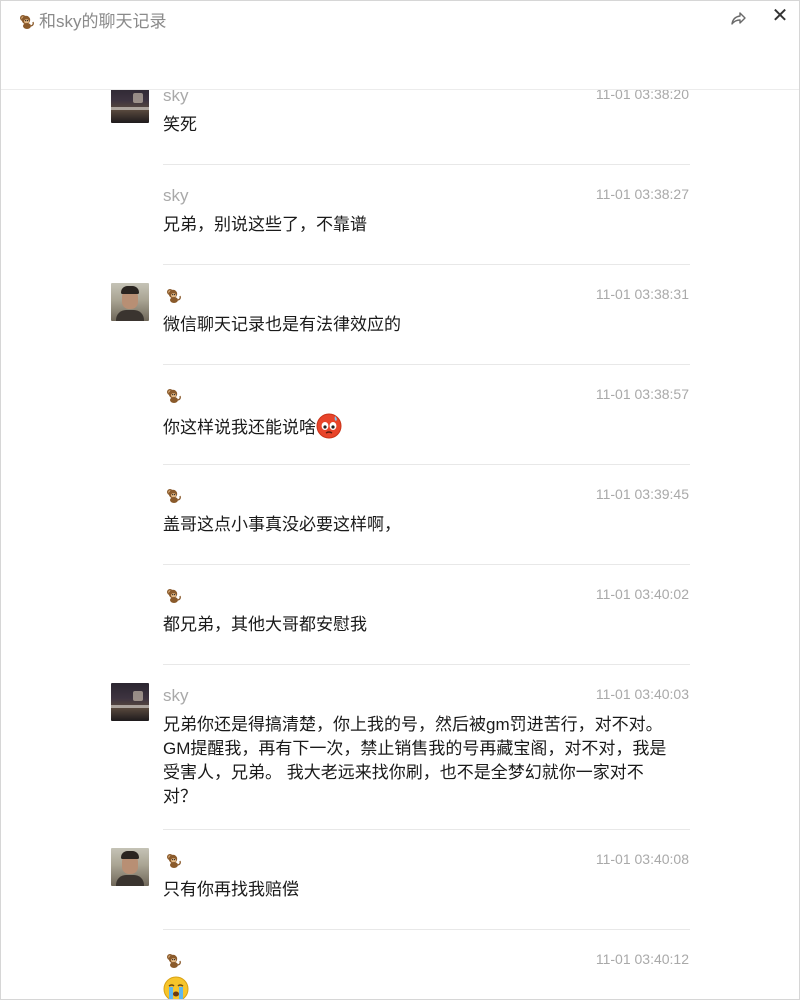  What do you see at coordinates (282, 524) in the screenshot?
I see `message-text: 盖哥这点小事真没必要这样啊，` at bounding box center [282, 524].